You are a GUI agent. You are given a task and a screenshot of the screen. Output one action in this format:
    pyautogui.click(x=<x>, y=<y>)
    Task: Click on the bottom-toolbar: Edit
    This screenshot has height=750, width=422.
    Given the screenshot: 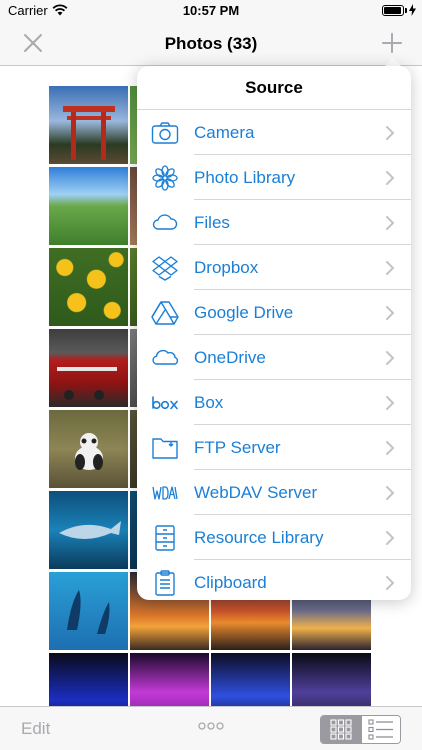 What is the action you would take?
    pyautogui.click(x=211, y=728)
    